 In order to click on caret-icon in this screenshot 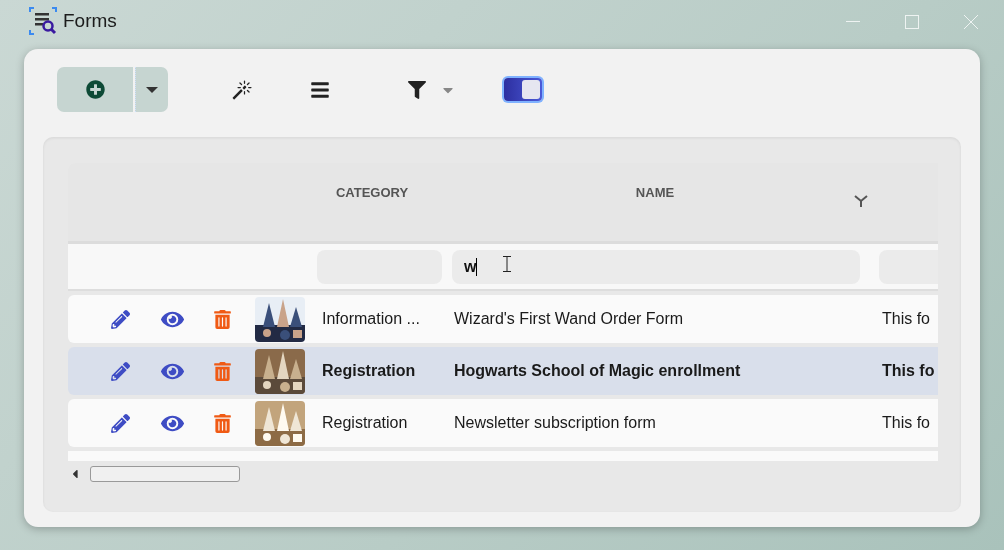, I will do `click(152, 89)`.